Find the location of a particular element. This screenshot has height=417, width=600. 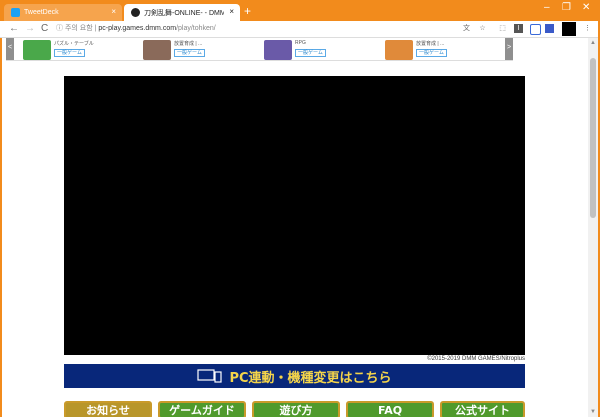

tab-tweetdeck: TweetDeck × is located at coordinates (63, 12).